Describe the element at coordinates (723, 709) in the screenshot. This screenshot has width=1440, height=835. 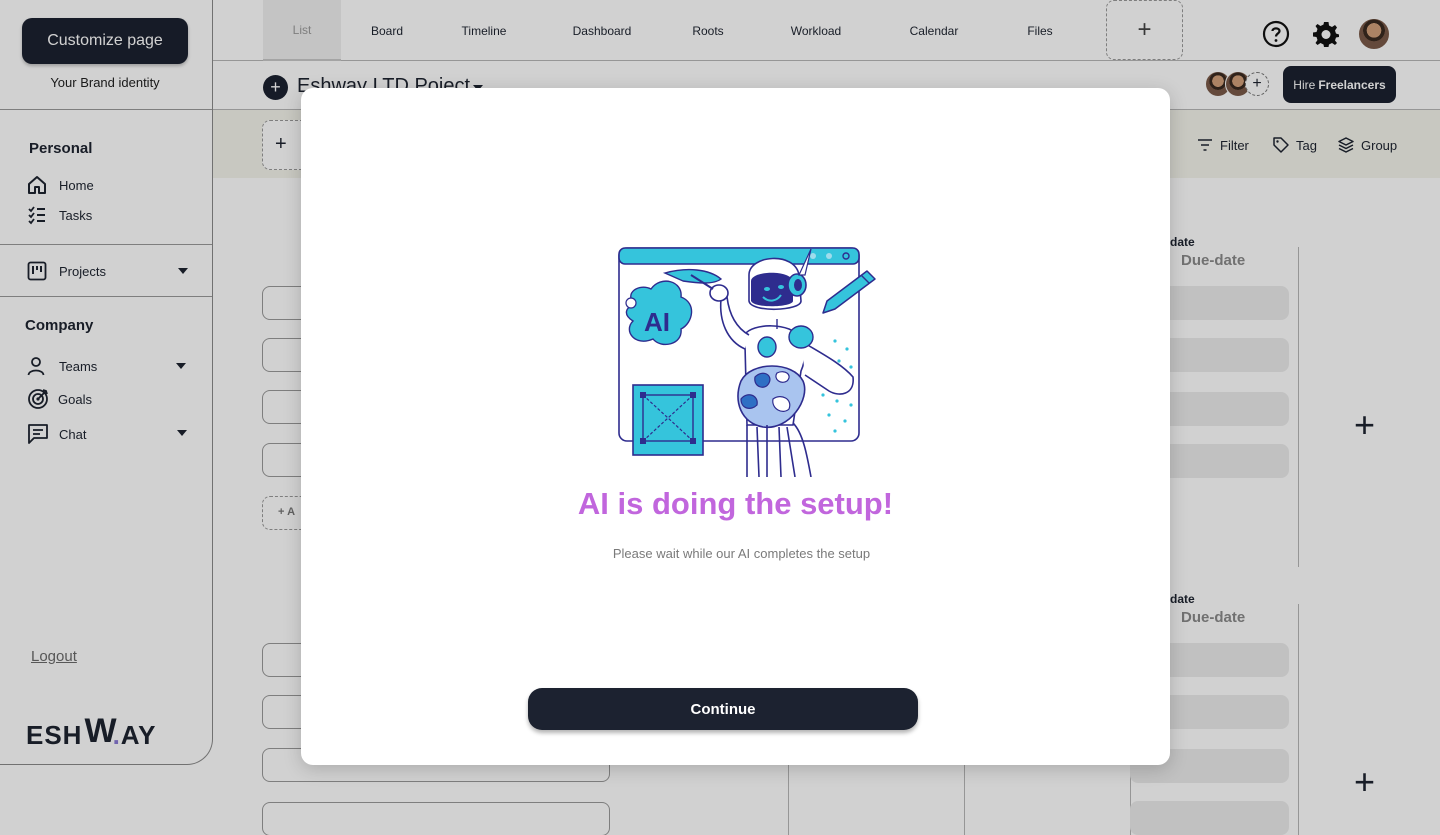
I see `continue-button: Continue` at that location.